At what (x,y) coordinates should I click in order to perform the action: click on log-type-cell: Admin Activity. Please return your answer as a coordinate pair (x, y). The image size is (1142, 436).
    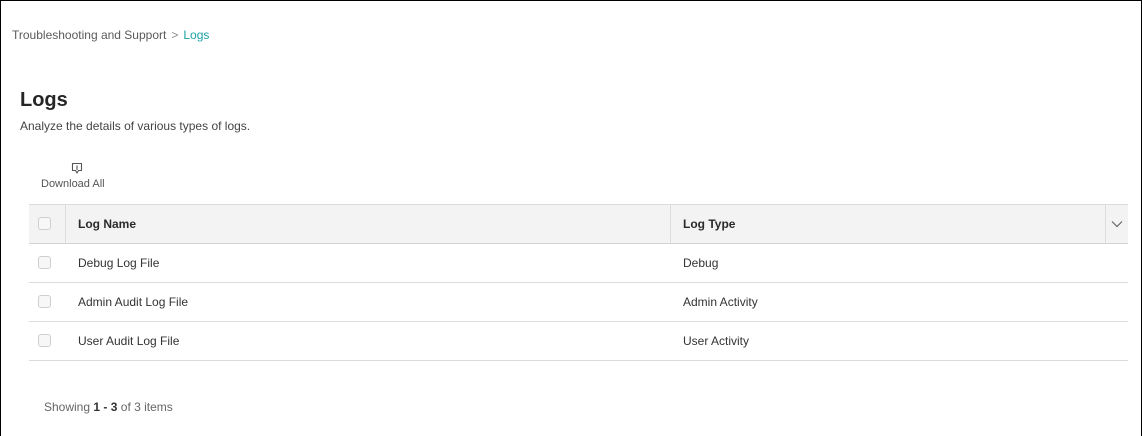
    Looking at the image, I should click on (888, 302).